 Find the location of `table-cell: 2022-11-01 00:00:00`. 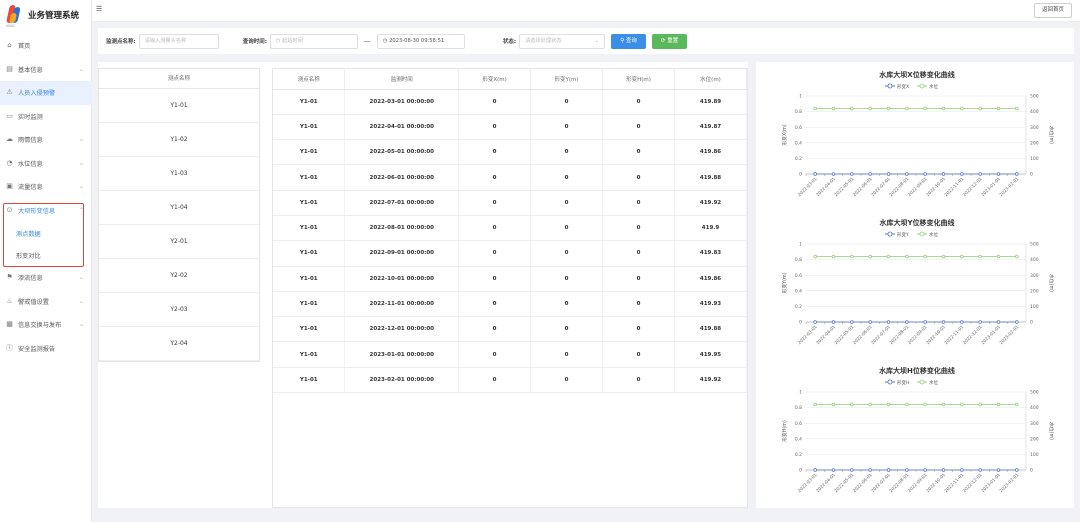

table-cell: 2022-11-01 00:00:00 is located at coordinates (402, 304).